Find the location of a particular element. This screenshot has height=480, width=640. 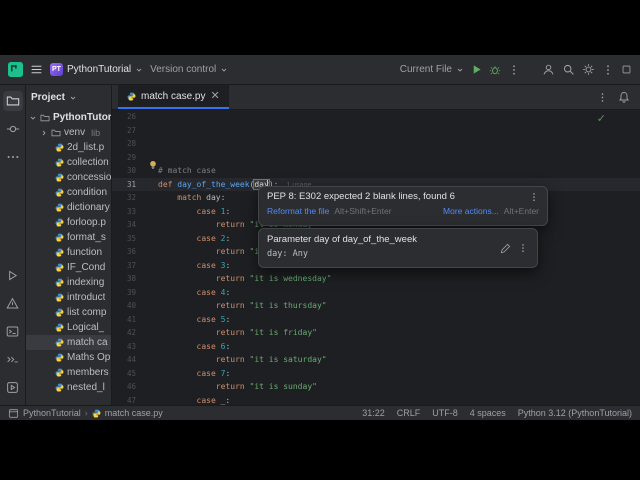

tree-item-file: function is located at coordinates (68, 252).